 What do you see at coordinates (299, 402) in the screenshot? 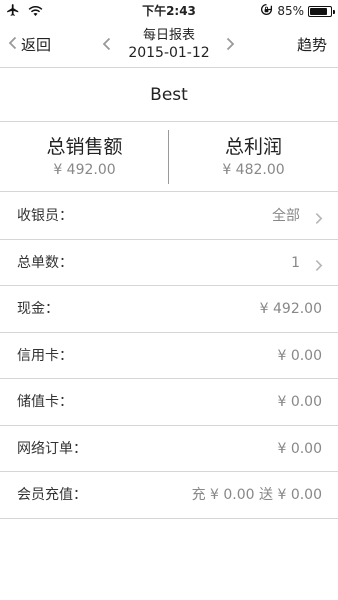
I see `stored-value-card-value: ¥ 0.00` at bounding box center [299, 402].